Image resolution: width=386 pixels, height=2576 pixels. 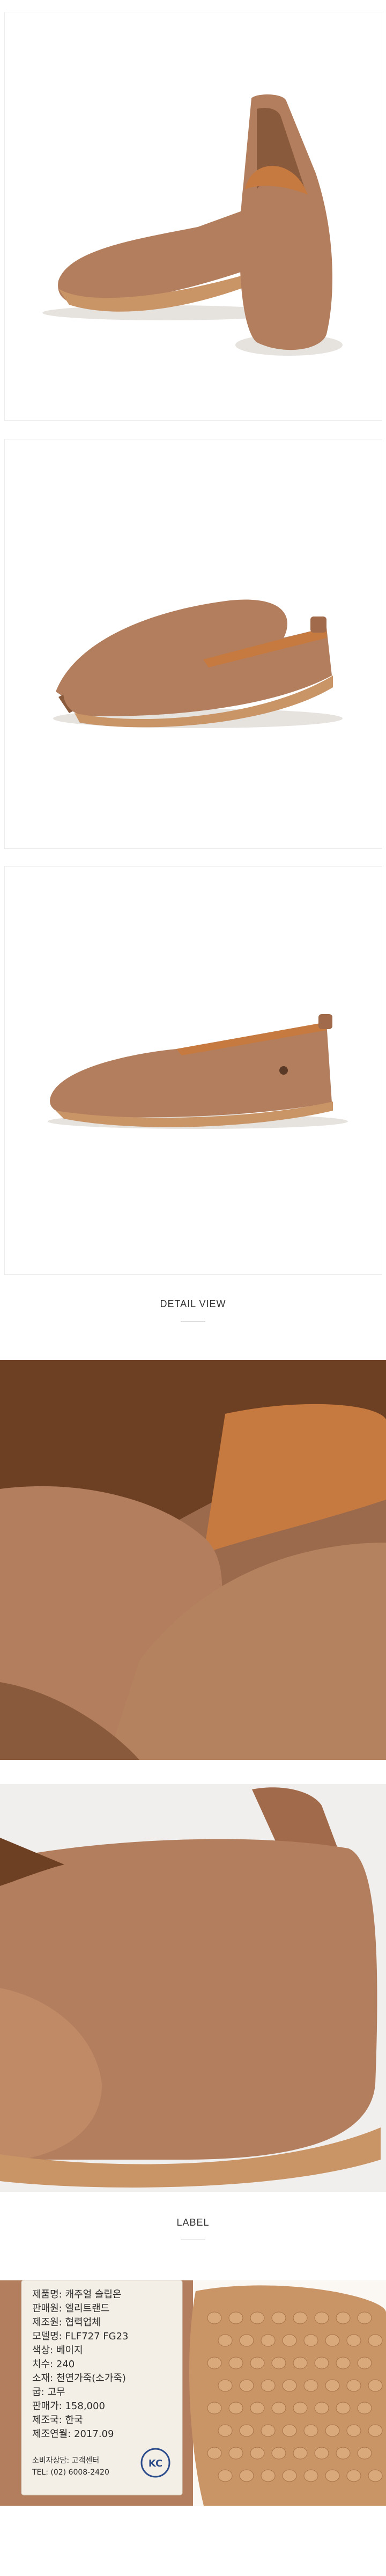 What do you see at coordinates (70, 2308) in the screenshot?
I see `label-line: 판매원: 엘리트랜드` at bounding box center [70, 2308].